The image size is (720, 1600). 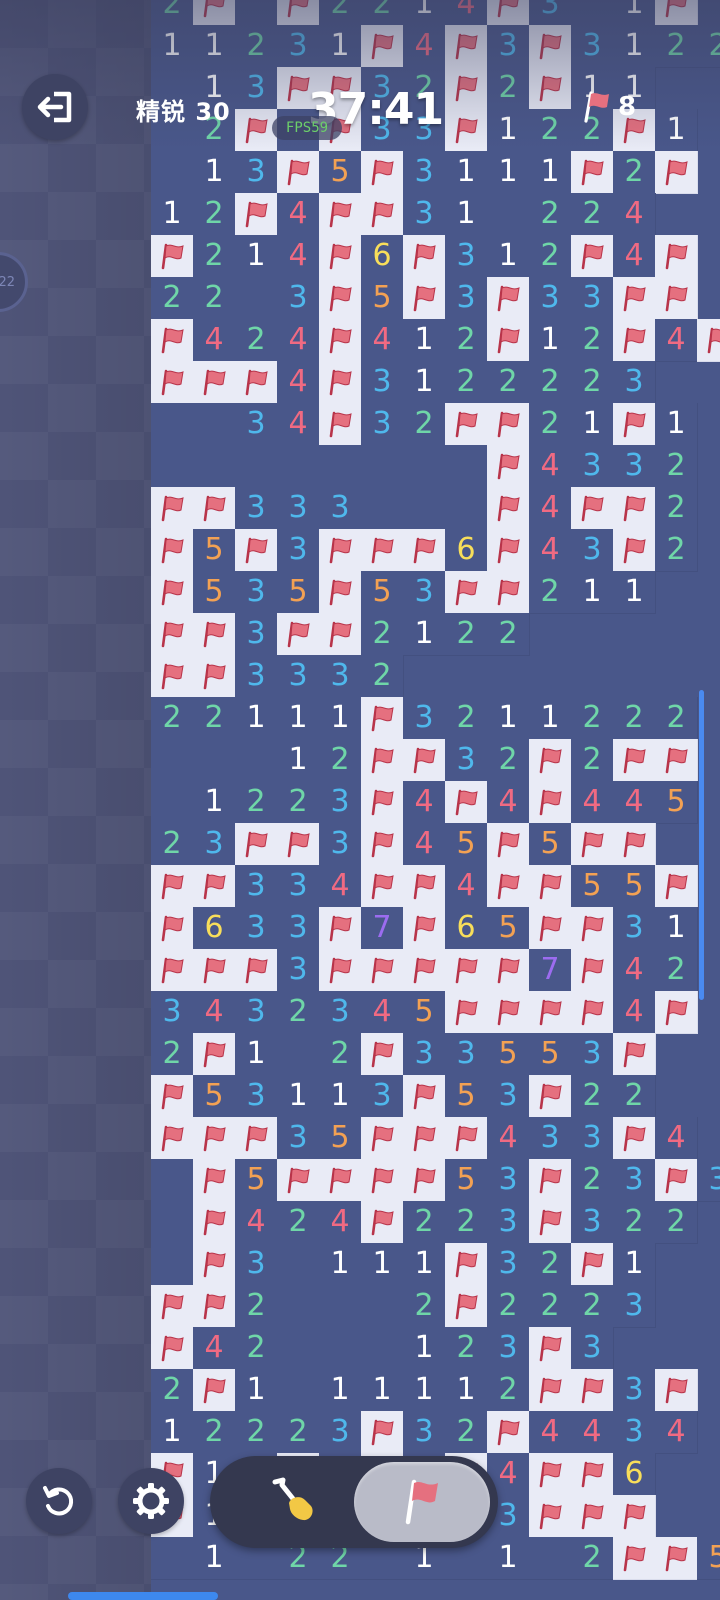 What do you see at coordinates (354, 1502) in the screenshot?
I see `dig-flag-mode-toggle` at bounding box center [354, 1502].